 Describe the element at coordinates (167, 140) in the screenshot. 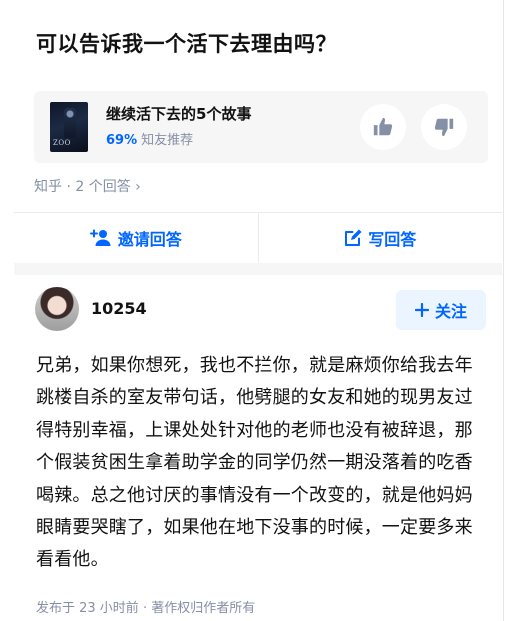

I see `rating-label: 知友推荐` at that location.